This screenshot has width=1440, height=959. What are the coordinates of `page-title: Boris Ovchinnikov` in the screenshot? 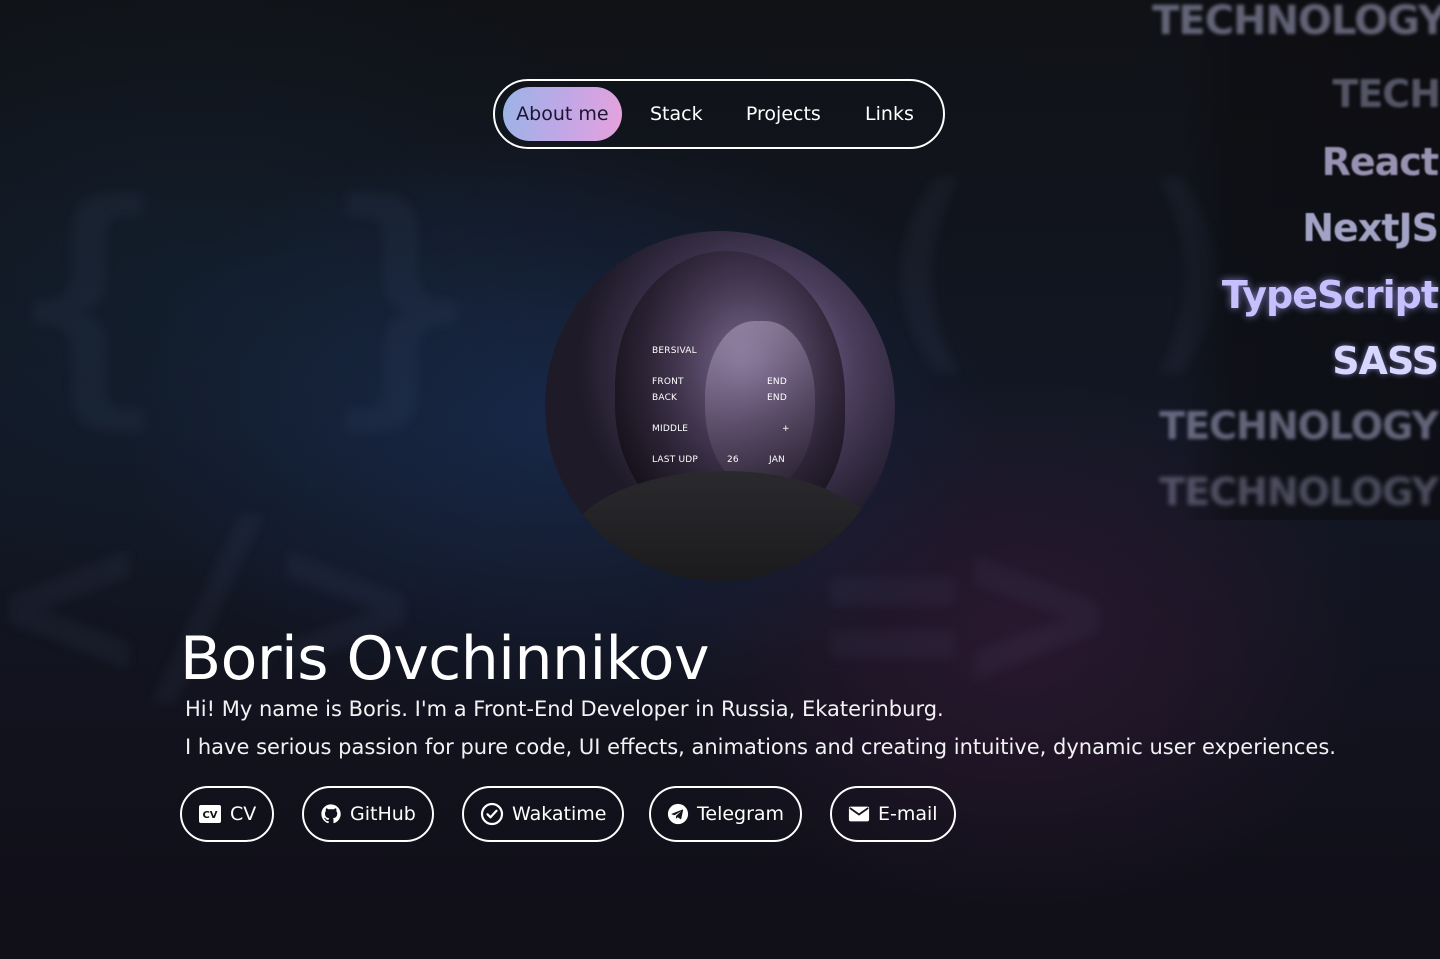 It's located at (445, 659).